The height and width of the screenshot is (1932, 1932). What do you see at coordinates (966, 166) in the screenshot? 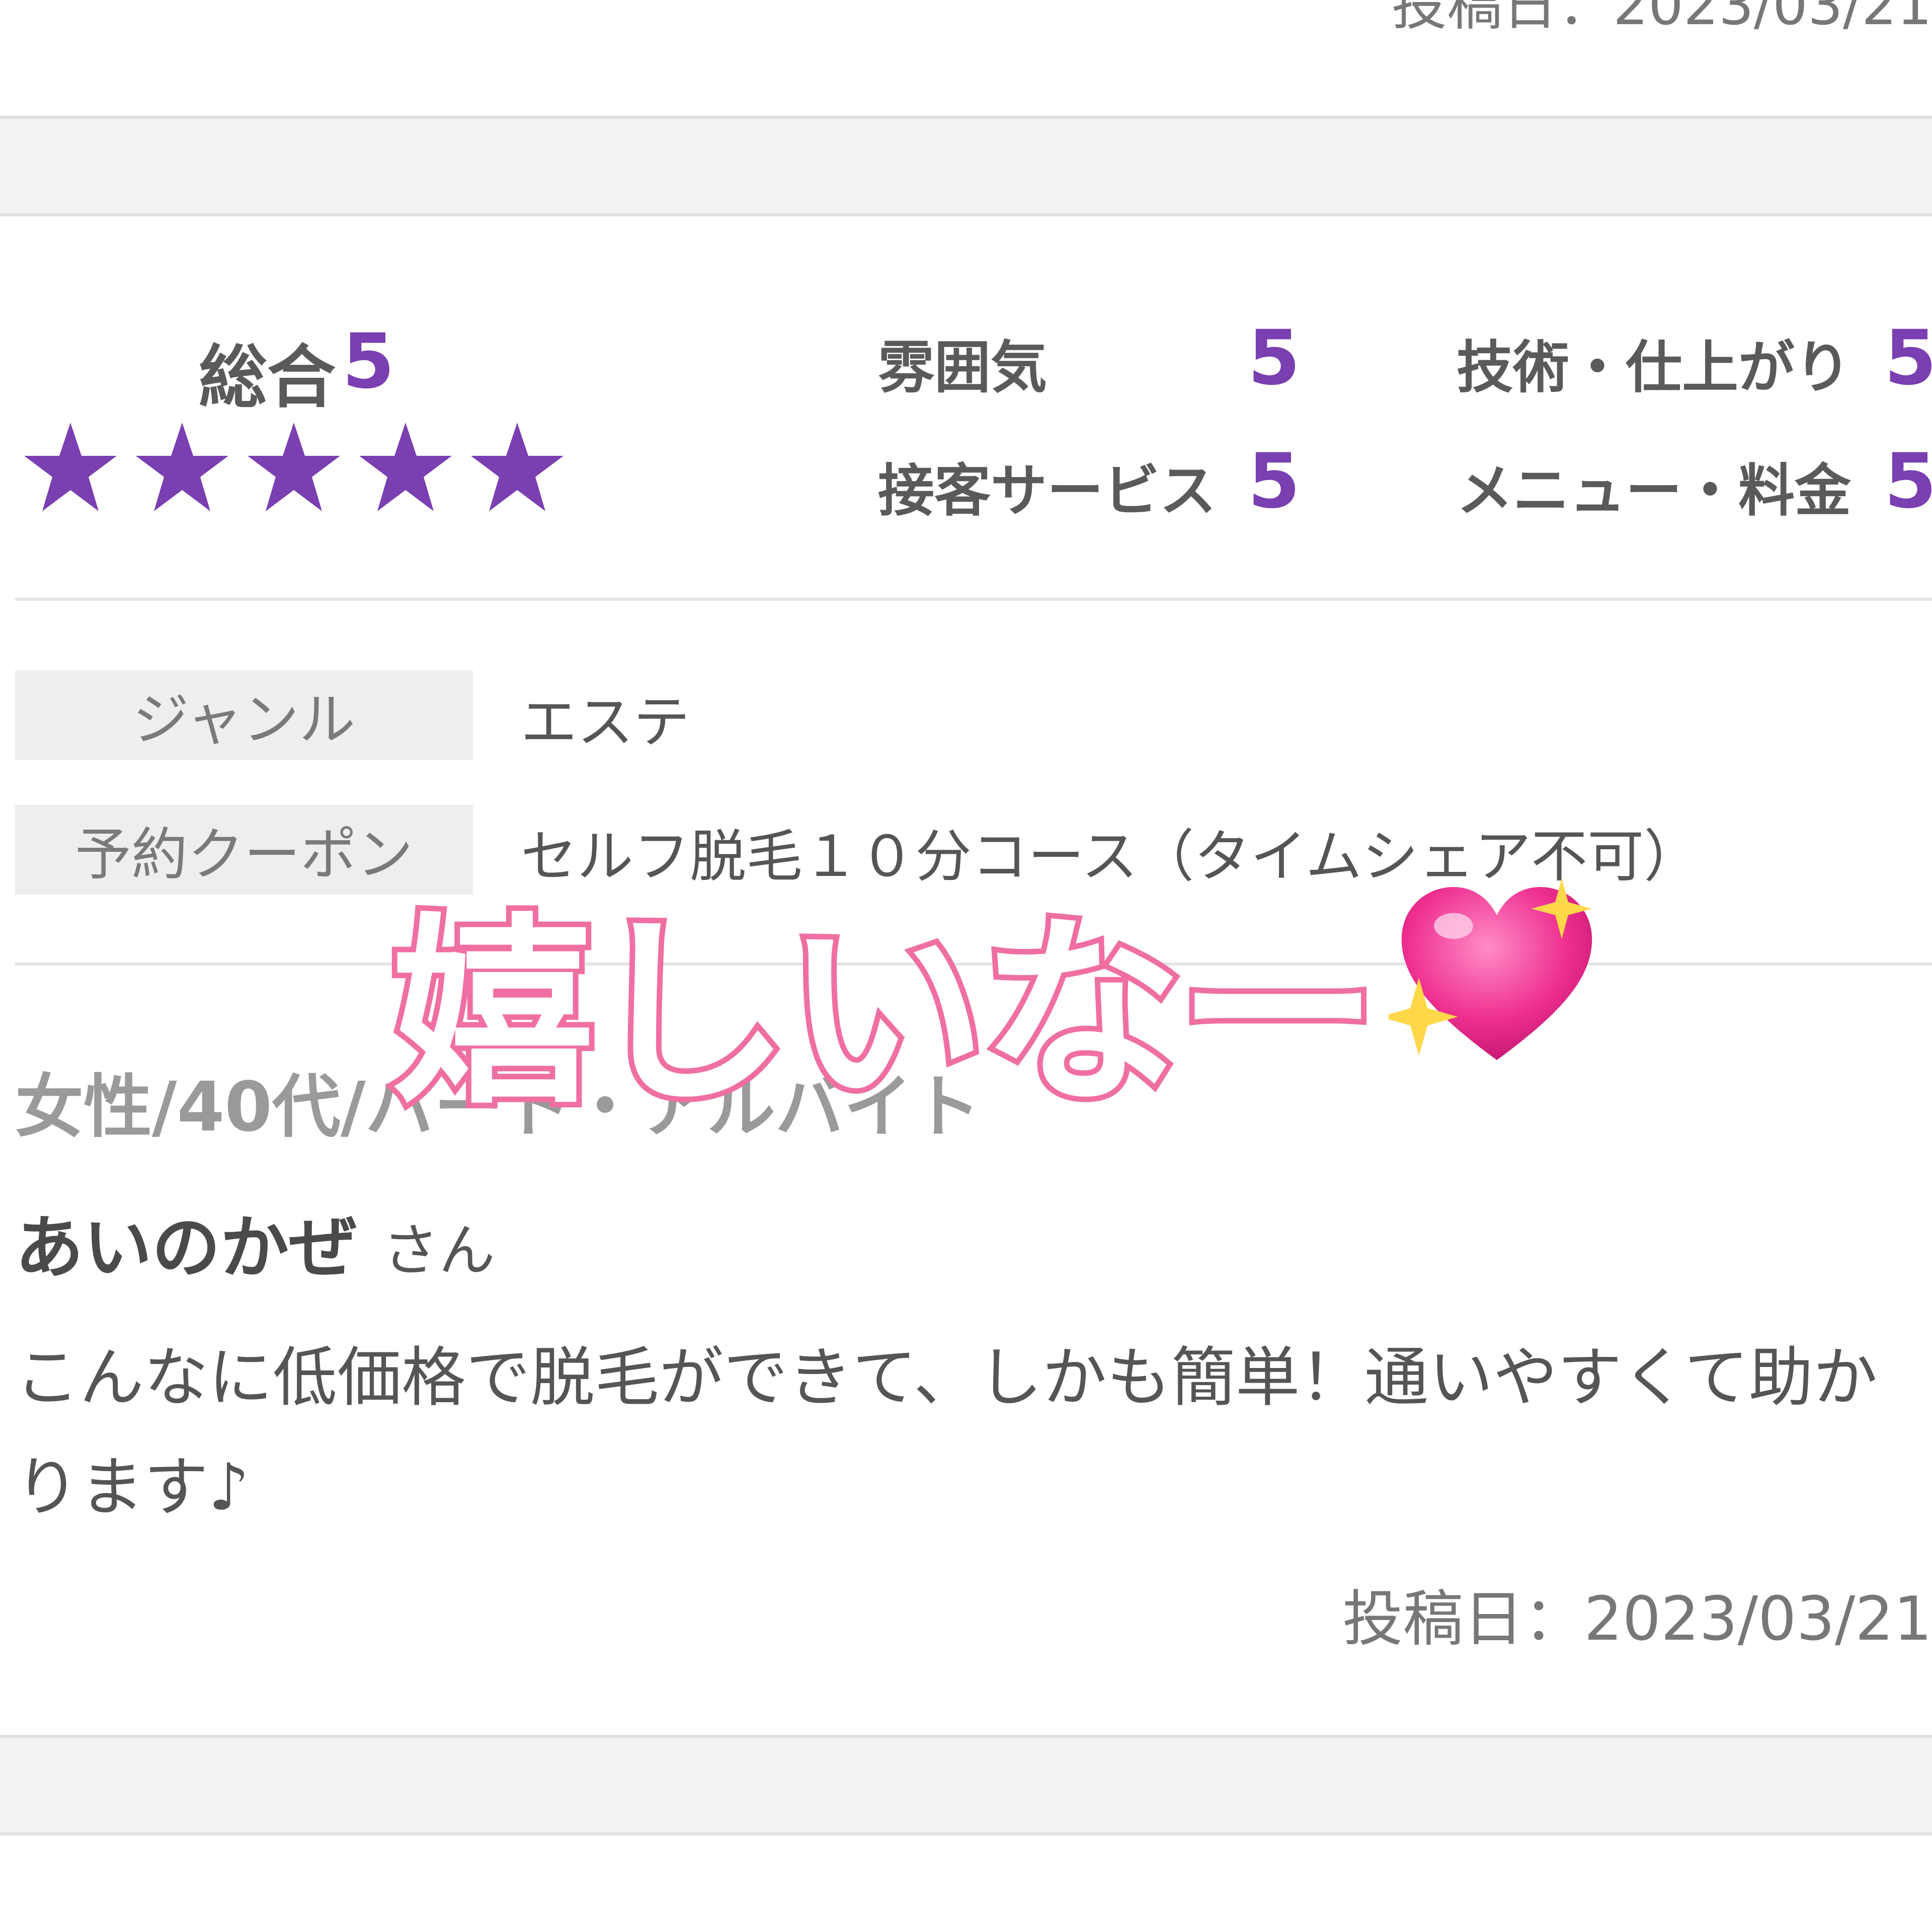
I see `section-separator-top` at bounding box center [966, 166].